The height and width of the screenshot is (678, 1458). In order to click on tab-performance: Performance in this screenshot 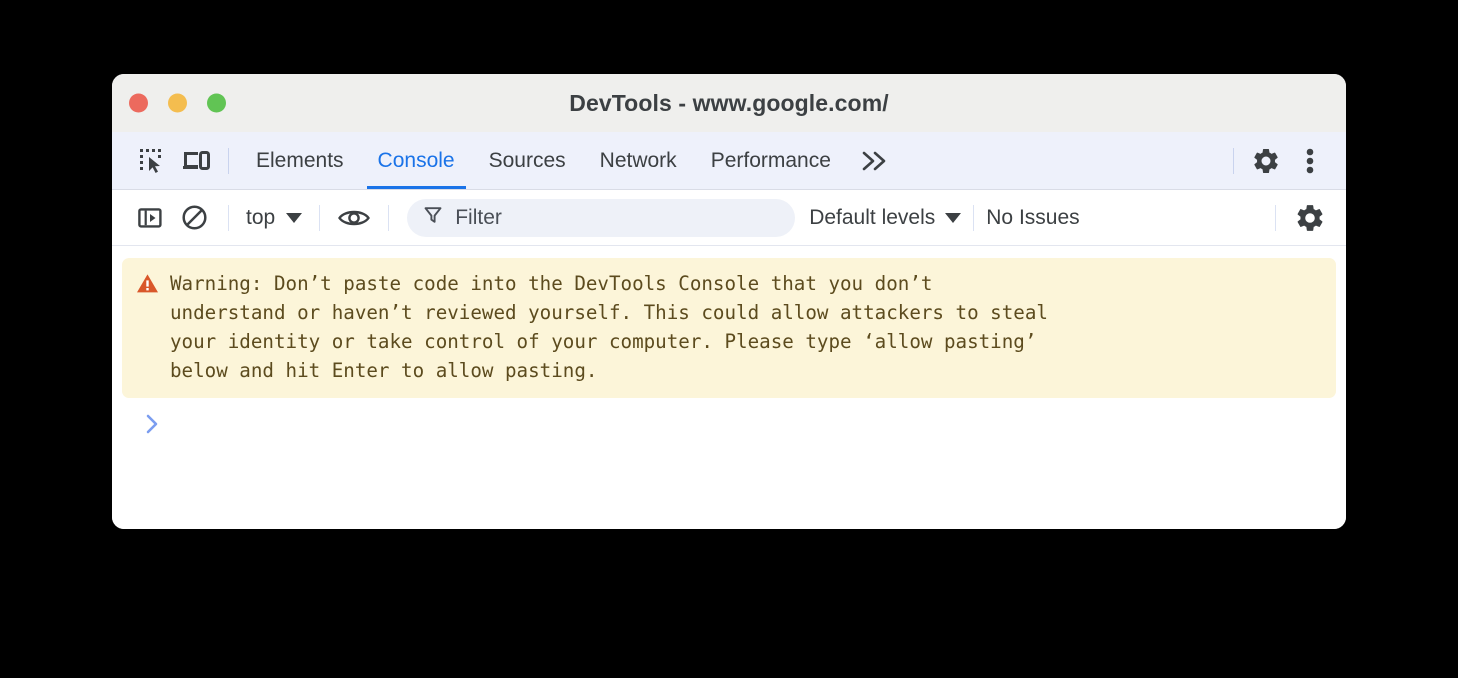, I will do `click(771, 160)`.